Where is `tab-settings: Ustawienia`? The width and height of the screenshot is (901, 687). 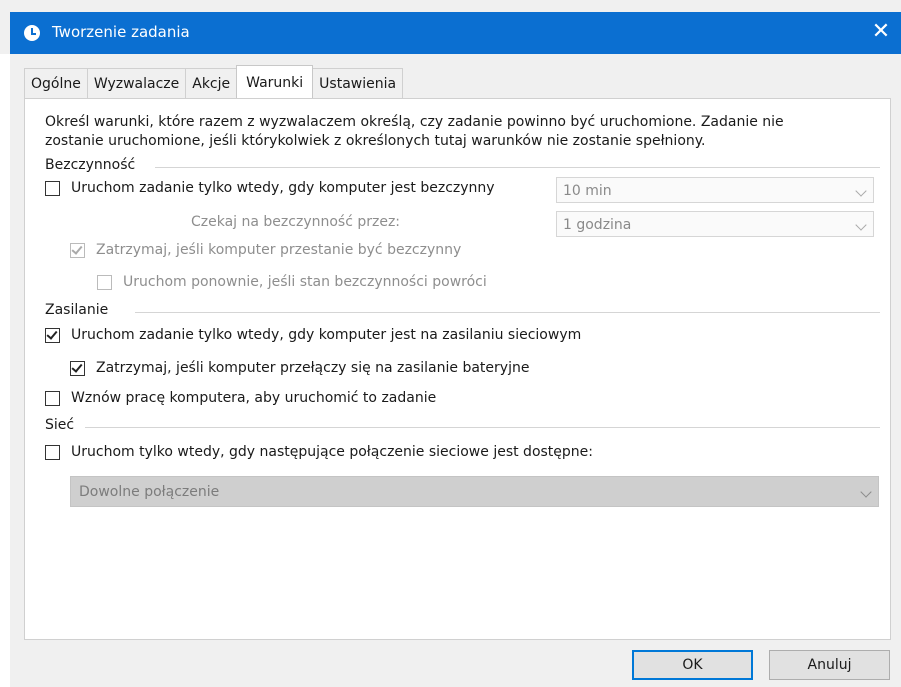 tab-settings: Ustawienia is located at coordinates (358, 83).